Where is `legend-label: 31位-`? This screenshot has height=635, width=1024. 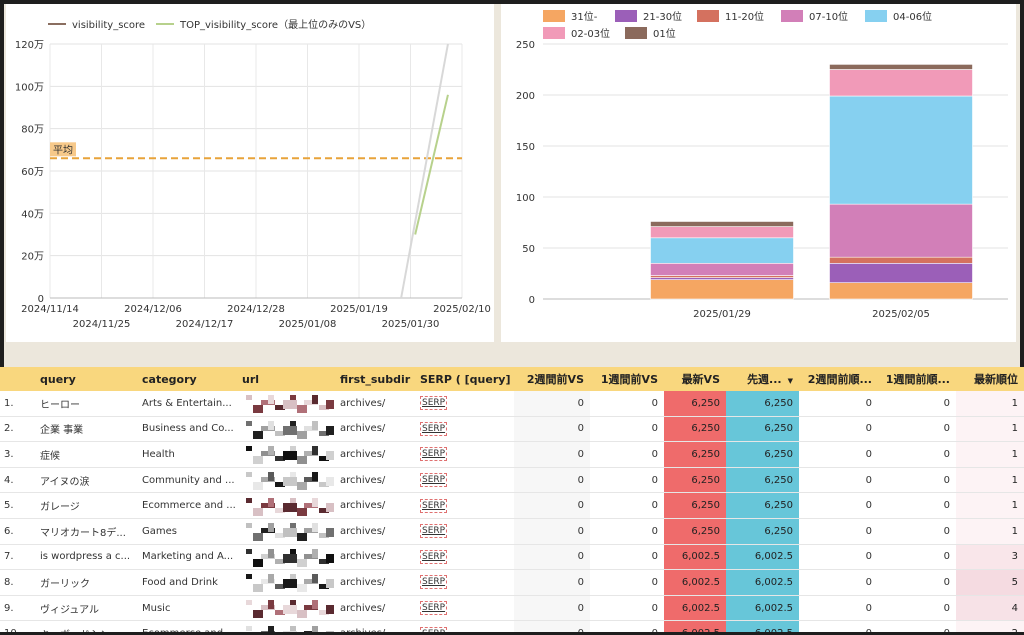 legend-label: 31位- is located at coordinates (584, 16).